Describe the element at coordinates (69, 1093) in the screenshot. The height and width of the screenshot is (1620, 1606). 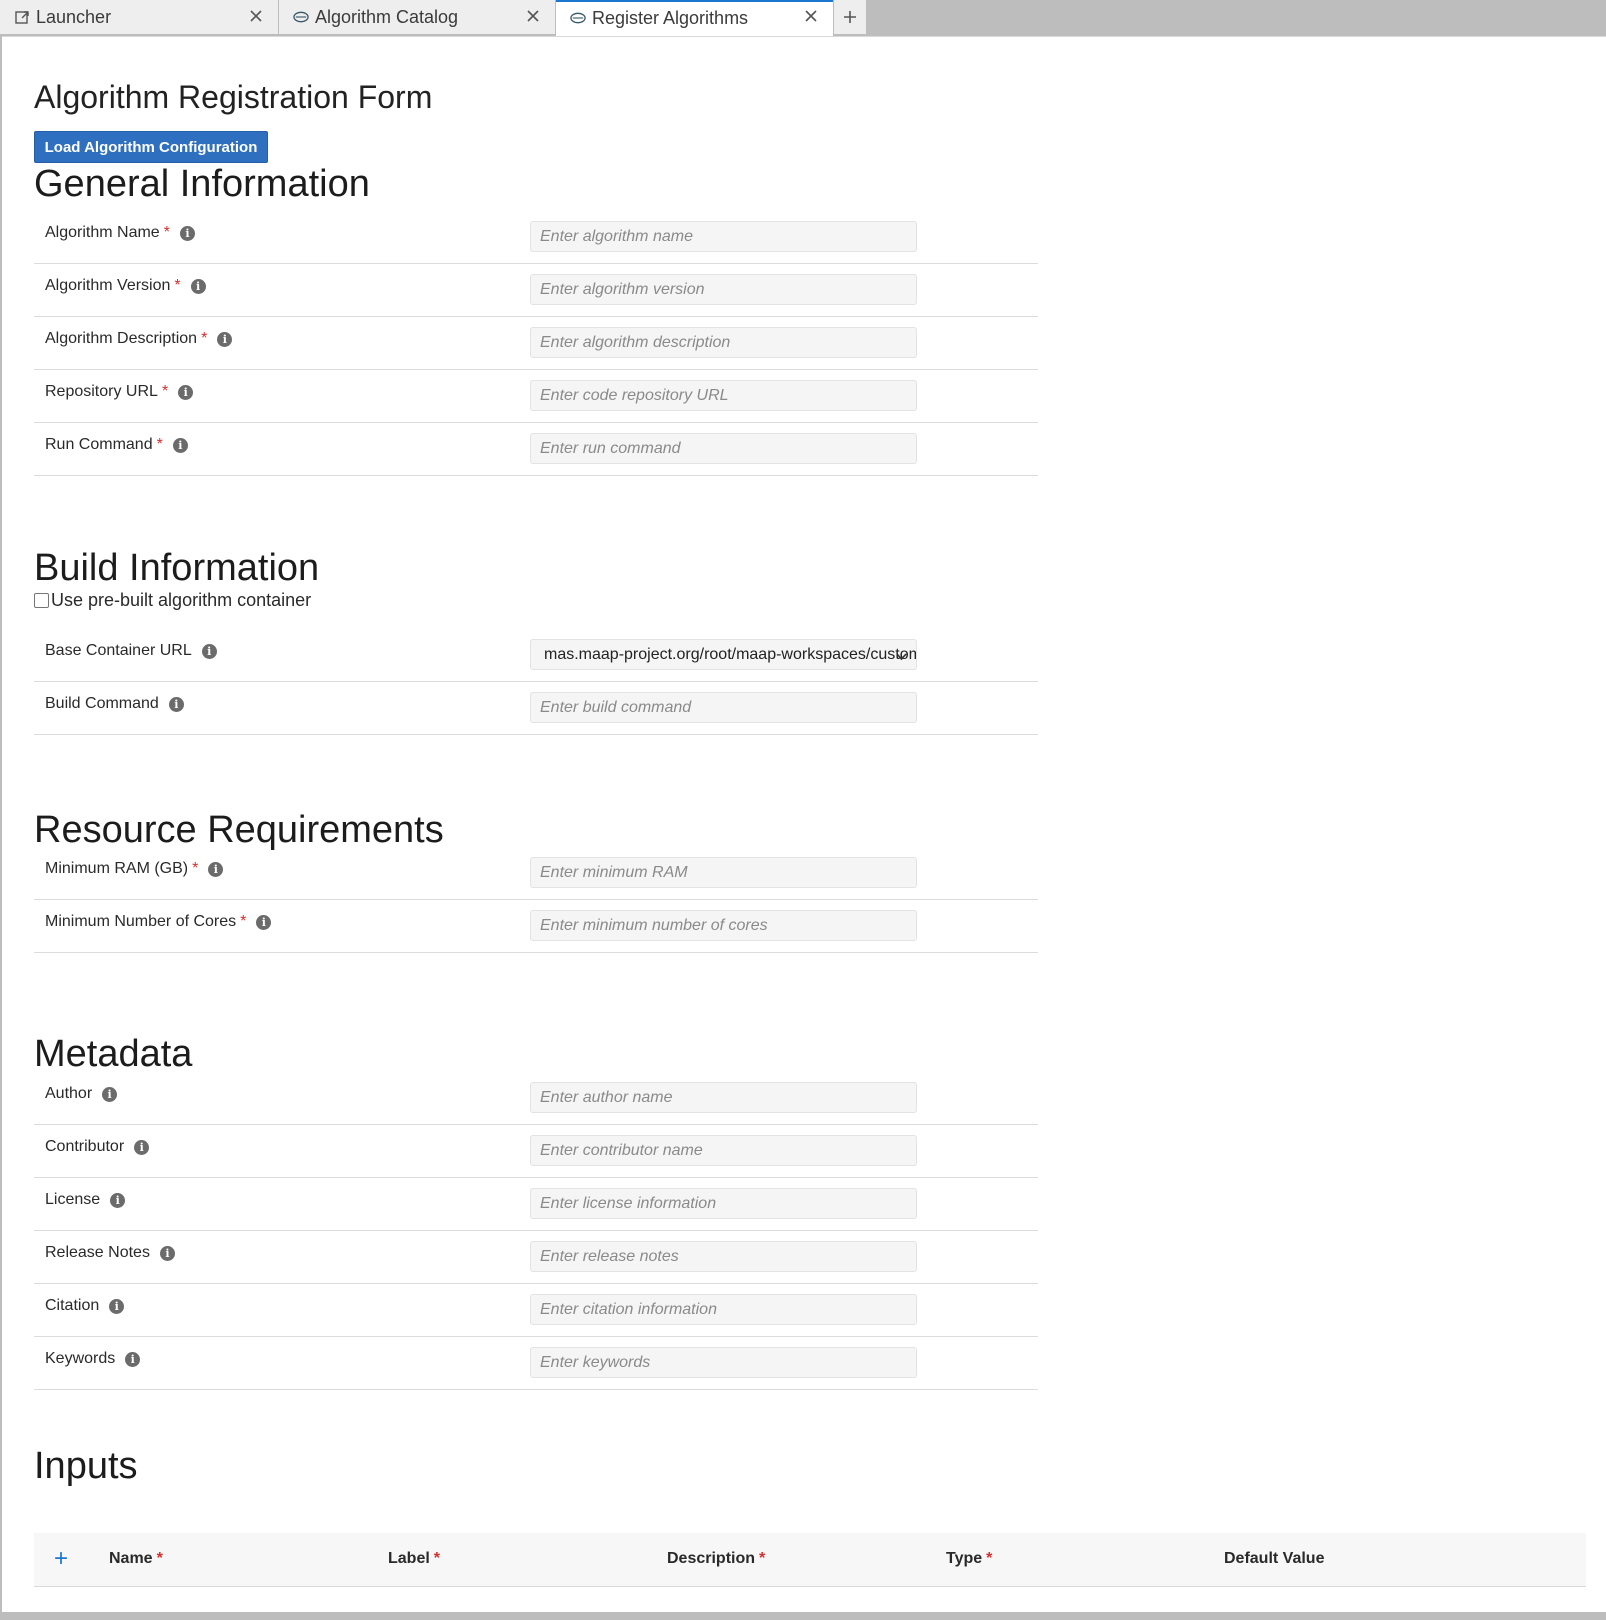
I see `field-label: Author` at that location.